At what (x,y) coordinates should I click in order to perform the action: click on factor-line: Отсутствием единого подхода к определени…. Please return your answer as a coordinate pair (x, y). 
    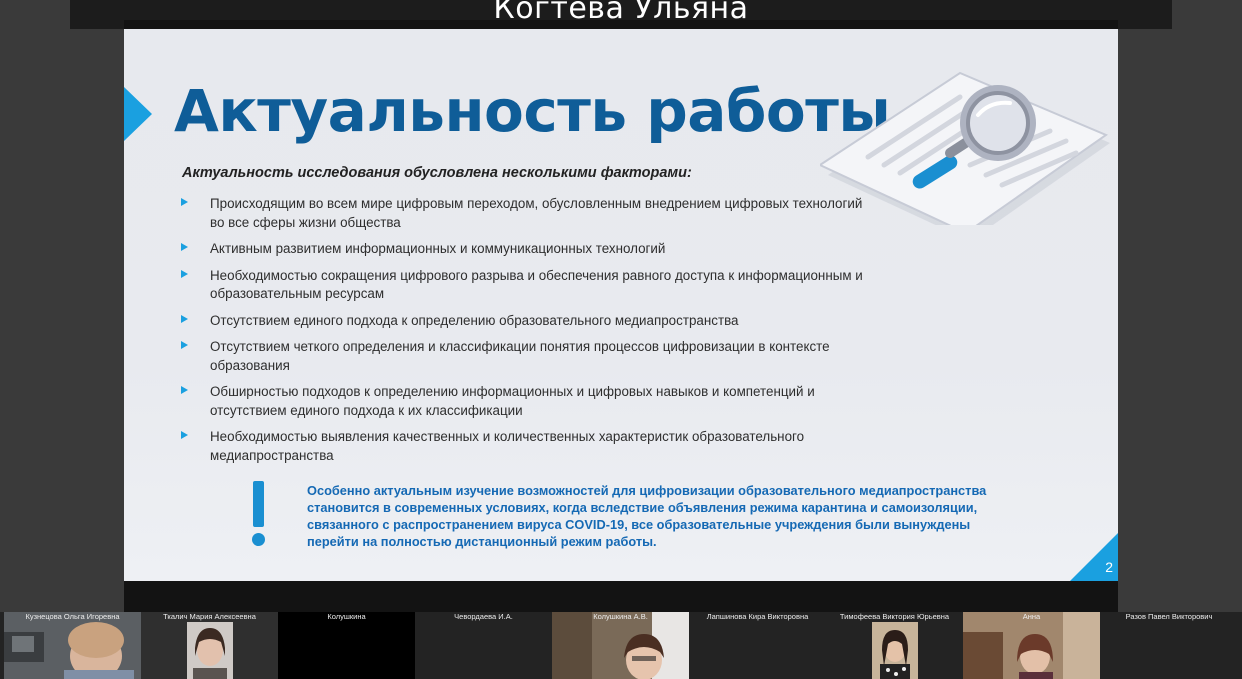
    Looking at the image, I should click on (474, 320).